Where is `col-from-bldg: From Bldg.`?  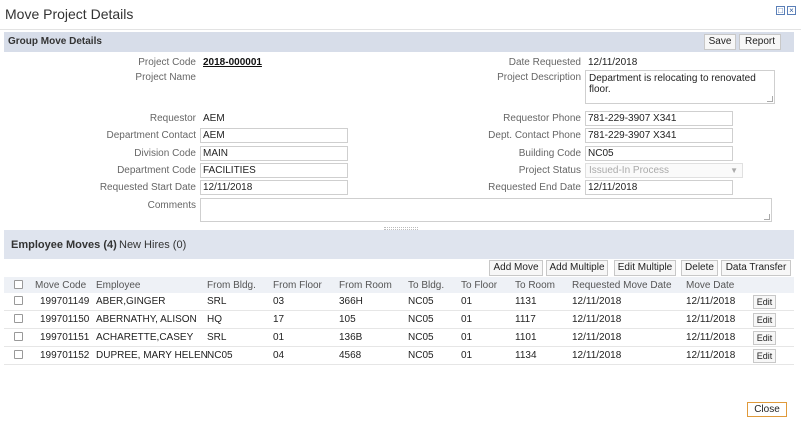
col-from-bldg: From Bldg. is located at coordinates (231, 285).